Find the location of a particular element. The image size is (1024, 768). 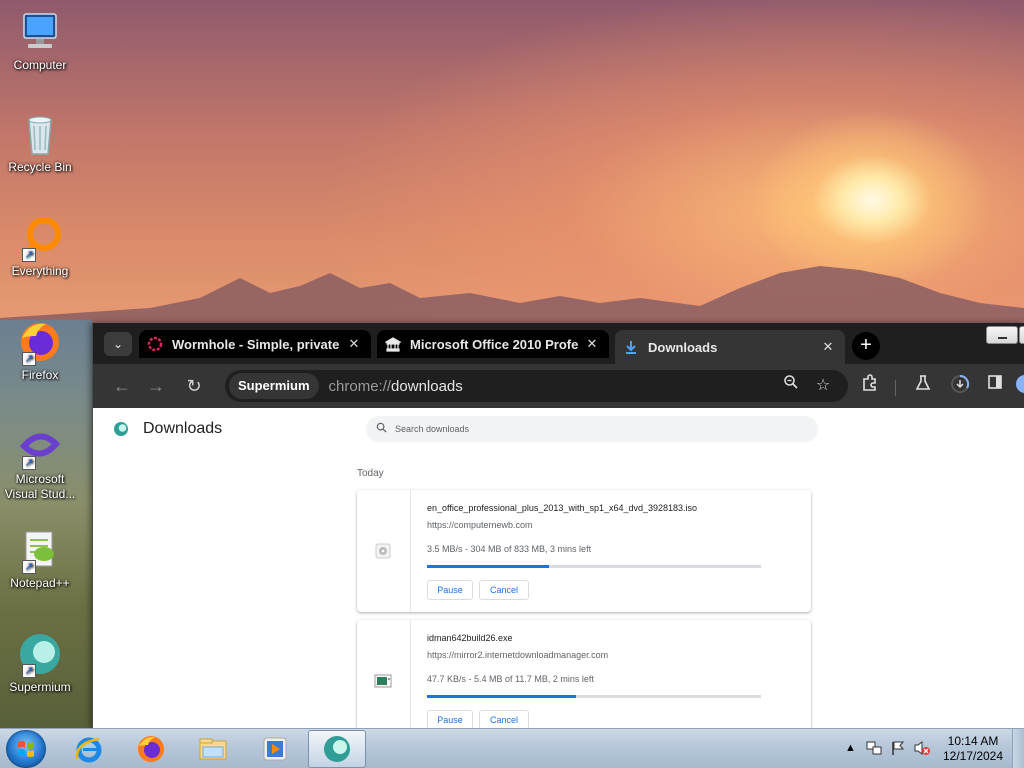

maximize-button is located at coordinates (1021, 335).